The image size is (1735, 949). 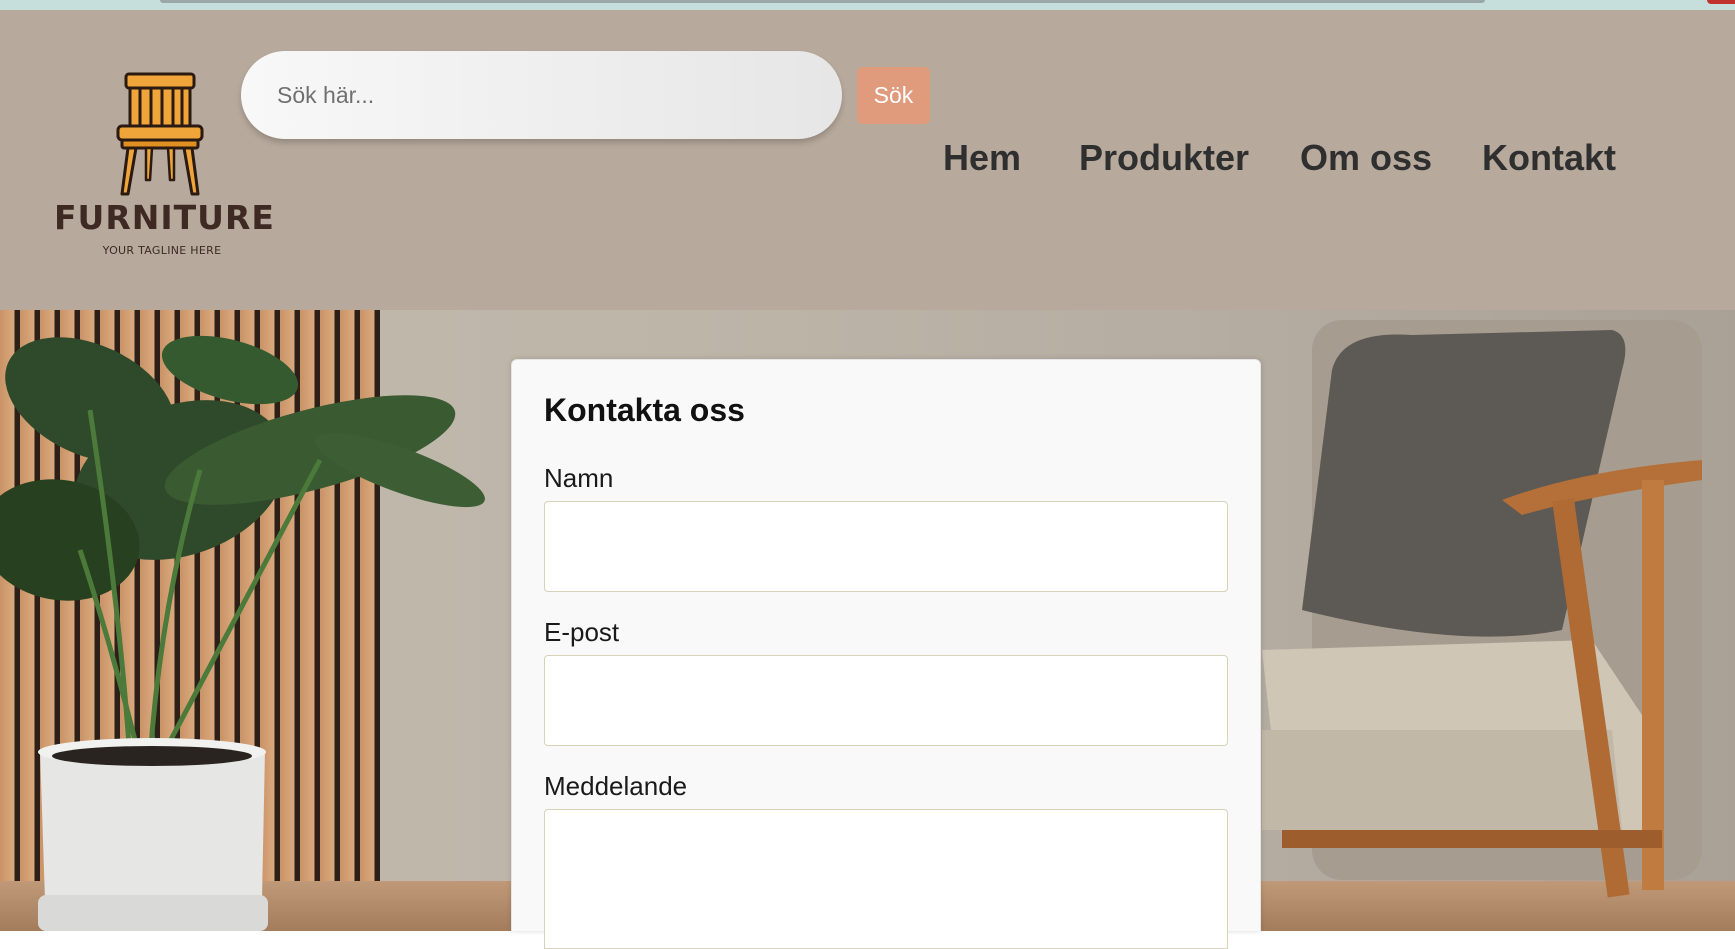 I want to click on name-field, so click(x=886, y=546).